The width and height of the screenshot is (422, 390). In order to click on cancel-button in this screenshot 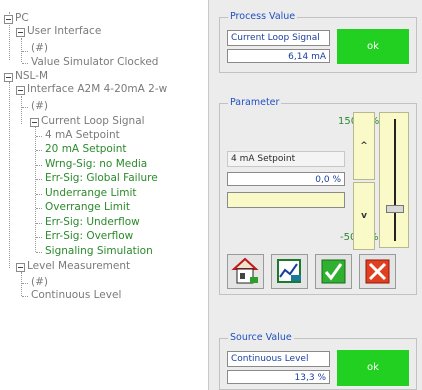, I will do `click(377, 271)`.